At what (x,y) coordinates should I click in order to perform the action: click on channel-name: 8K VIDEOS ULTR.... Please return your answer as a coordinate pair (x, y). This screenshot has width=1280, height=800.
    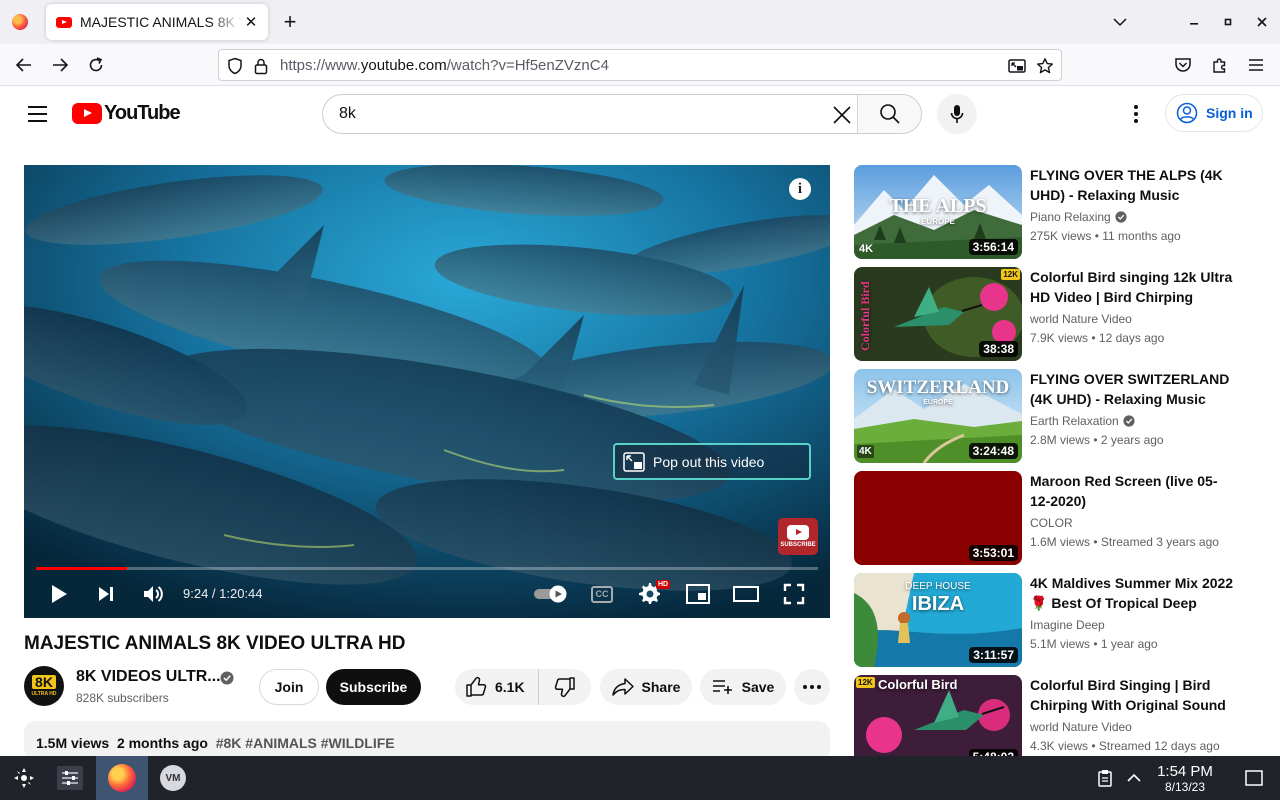
    Looking at the image, I should click on (148, 677).